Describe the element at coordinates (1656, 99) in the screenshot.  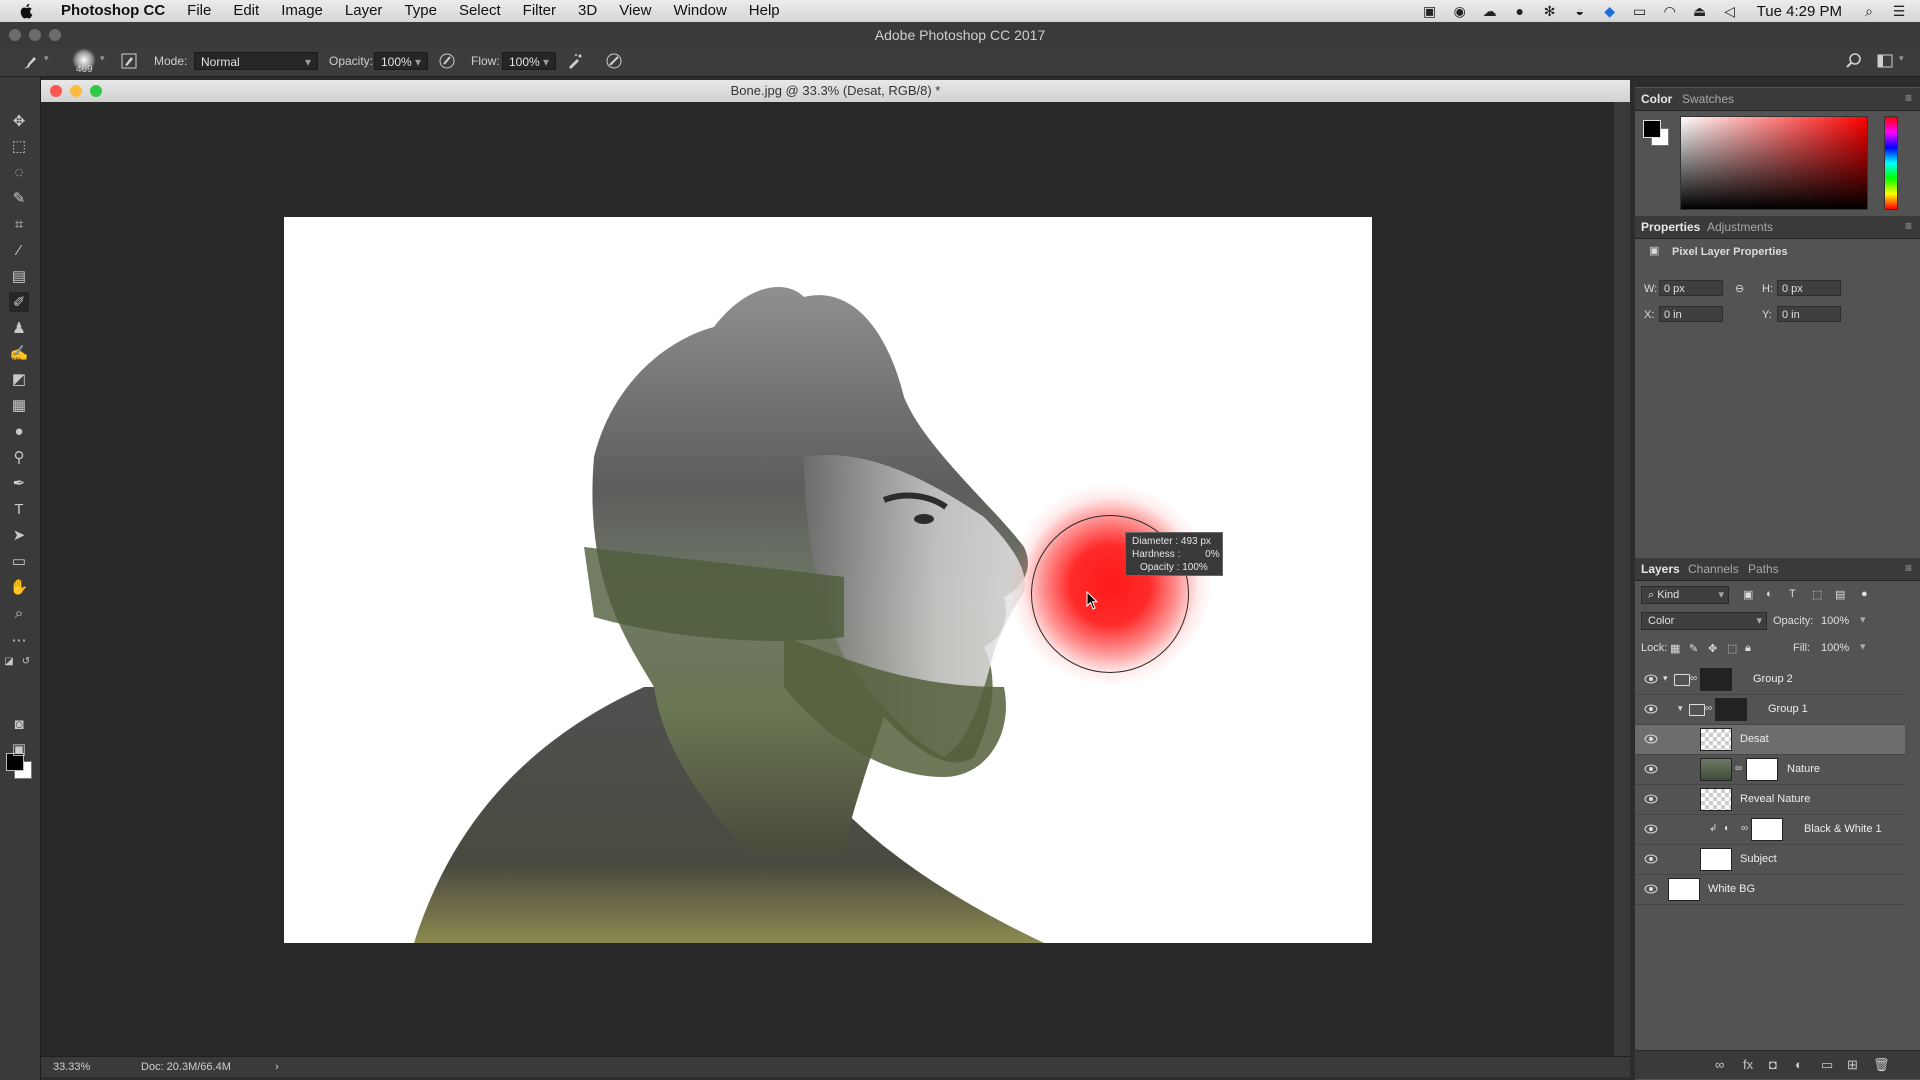
I see `tab-color: Color` at that location.